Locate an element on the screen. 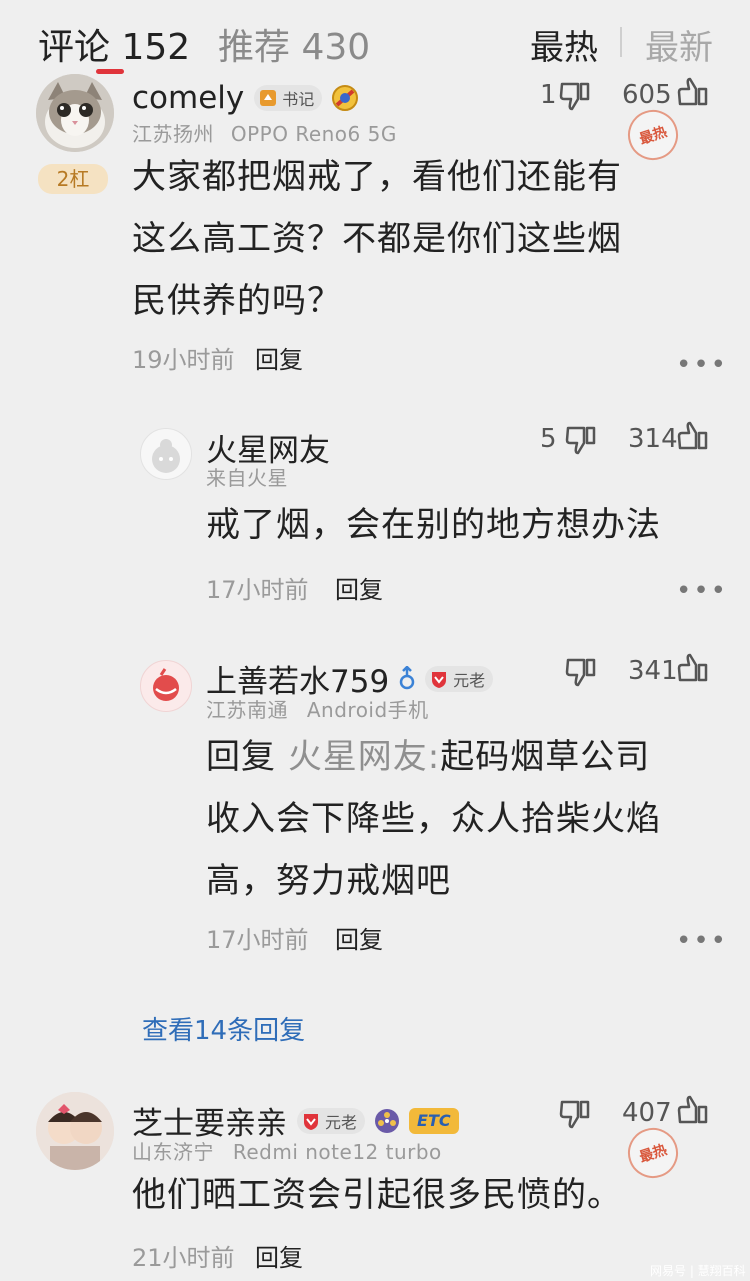  comment-text: 他们晒工资会引起很多民愤的。 is located at coordinates (412, 1195).